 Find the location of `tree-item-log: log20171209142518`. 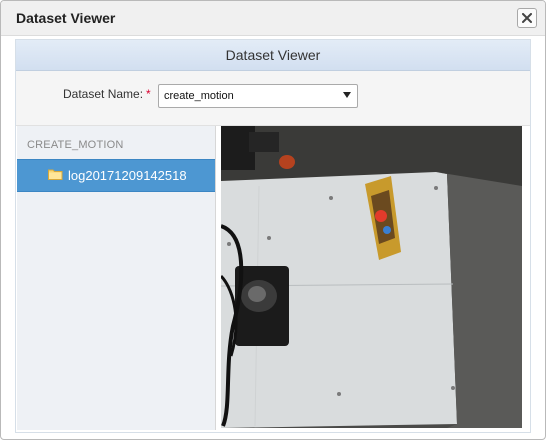

tree-item-log: log20171209142518 is located at coordinates (116, 175).